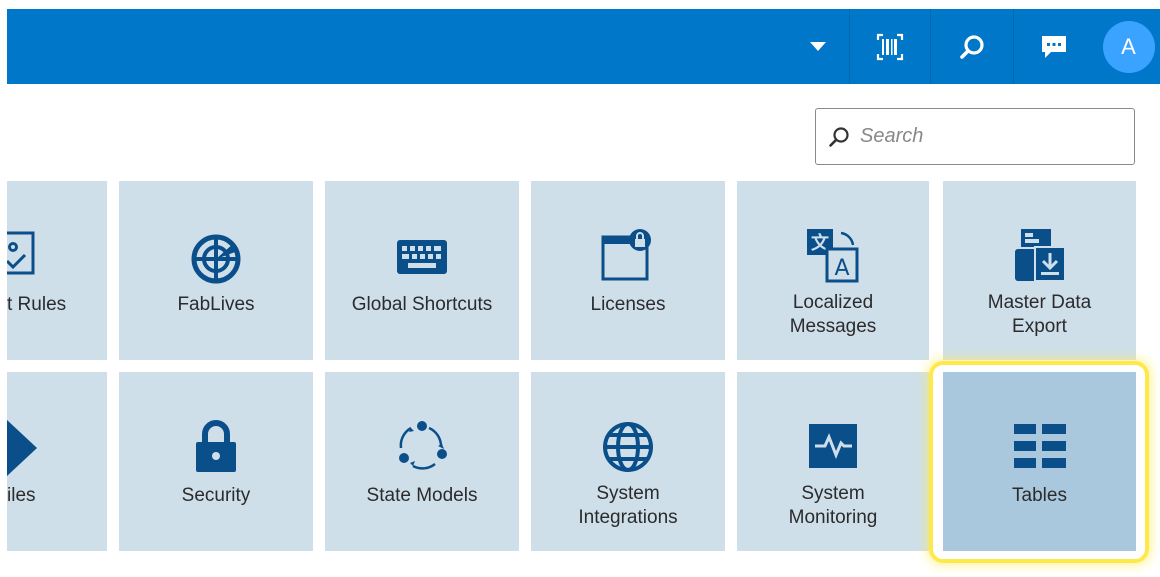 The height and width of the screenshot is (577, 1160). What do you see at coordinates (21, 495) in the screenshot?
I see `tile-label: iles` at bounding box center [21, 495].